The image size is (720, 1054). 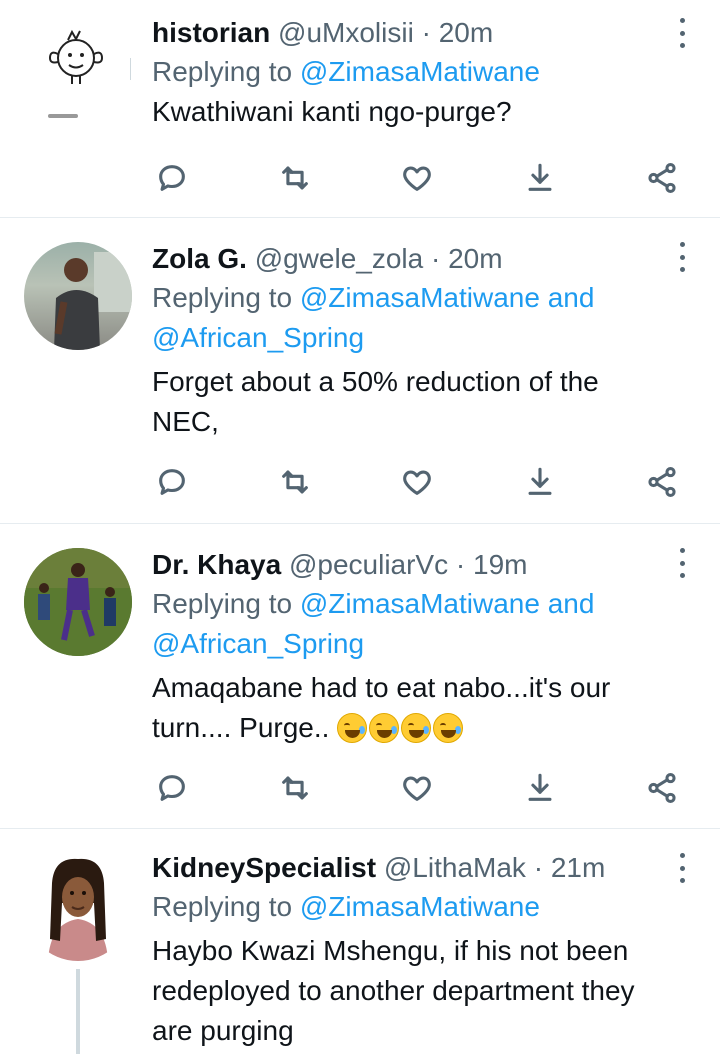 I want to click on replying-to: Replying to @ZimasaMatiwane, so click(x=411, y=907).